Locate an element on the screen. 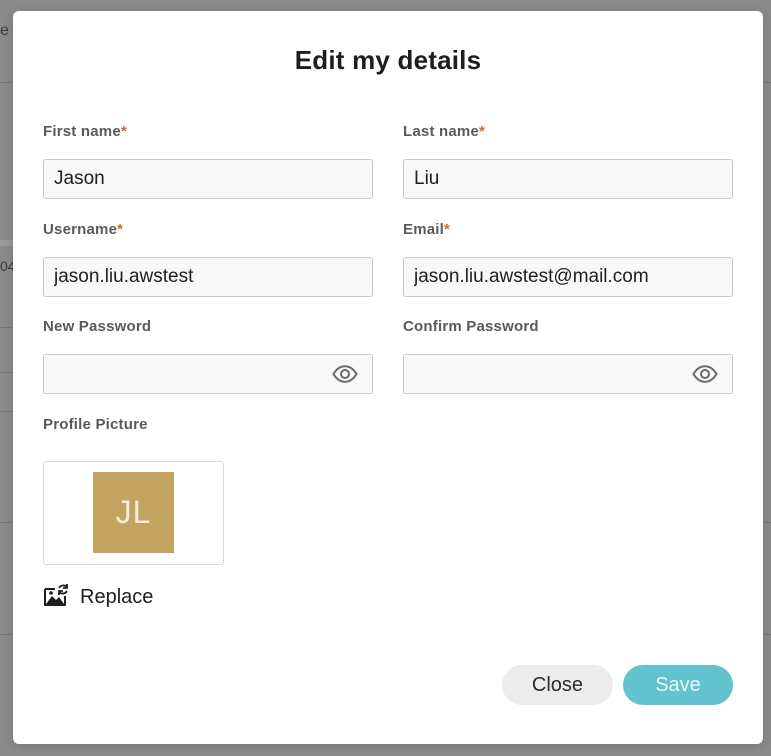  new-password-label: New Password is located at coordinates (97, 326).